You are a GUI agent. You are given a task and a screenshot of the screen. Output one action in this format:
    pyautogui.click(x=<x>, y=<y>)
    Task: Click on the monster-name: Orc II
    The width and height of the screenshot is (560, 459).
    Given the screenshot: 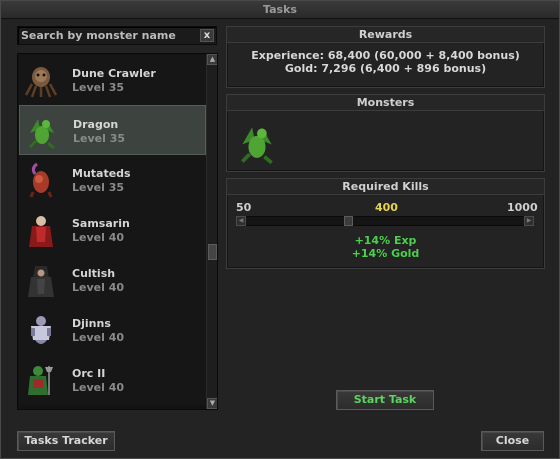 What is the action you would take?
    pyautogui.click(x=89, y=373)
    